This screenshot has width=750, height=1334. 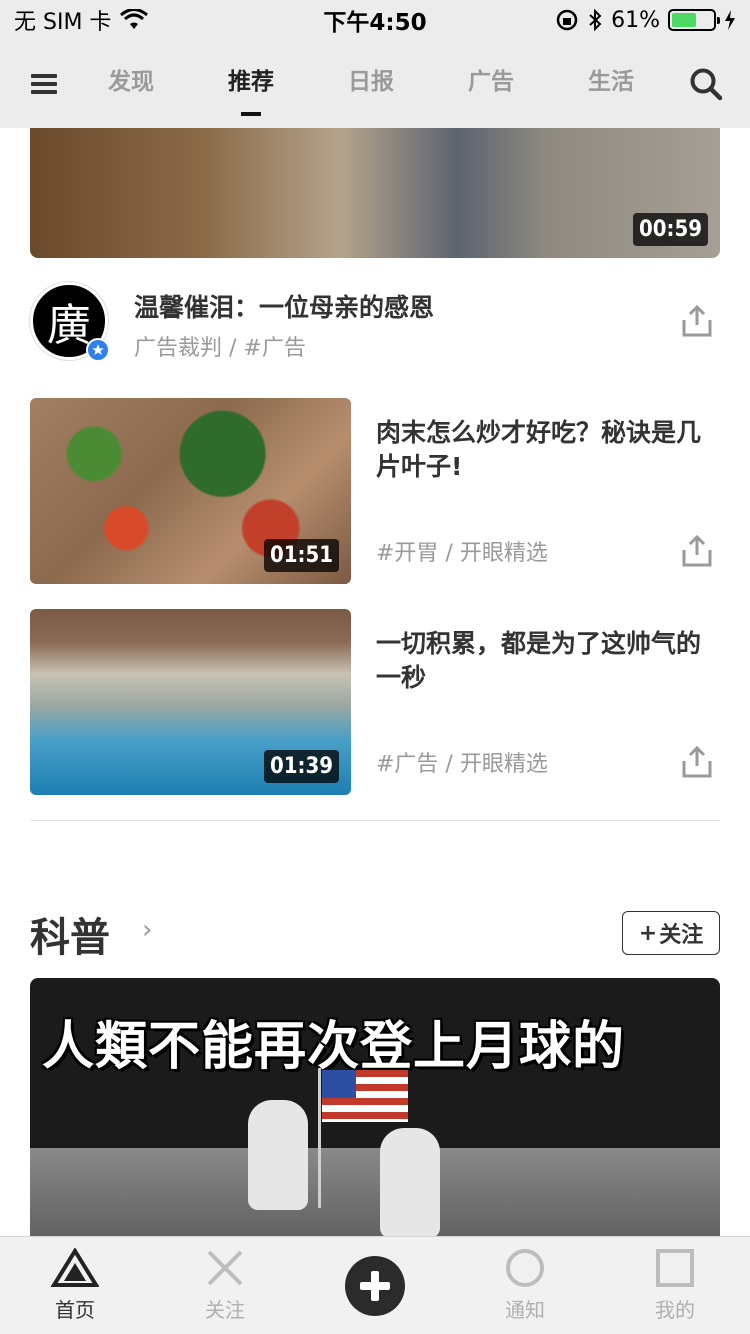 What do you see at coordinates (284, 306) in the screenshot?
I see `video-title: 温馨催泪：一位母亲的感恩` at bounding box center [284, 306].